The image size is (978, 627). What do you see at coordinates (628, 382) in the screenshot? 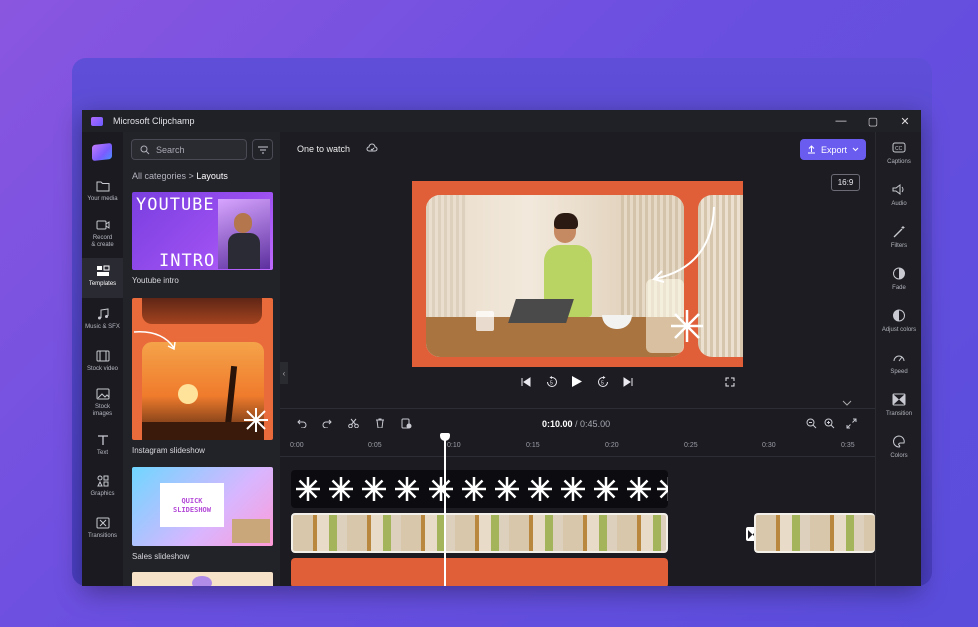
I see `skip-forward-icon` at bounding box center [628, 382].